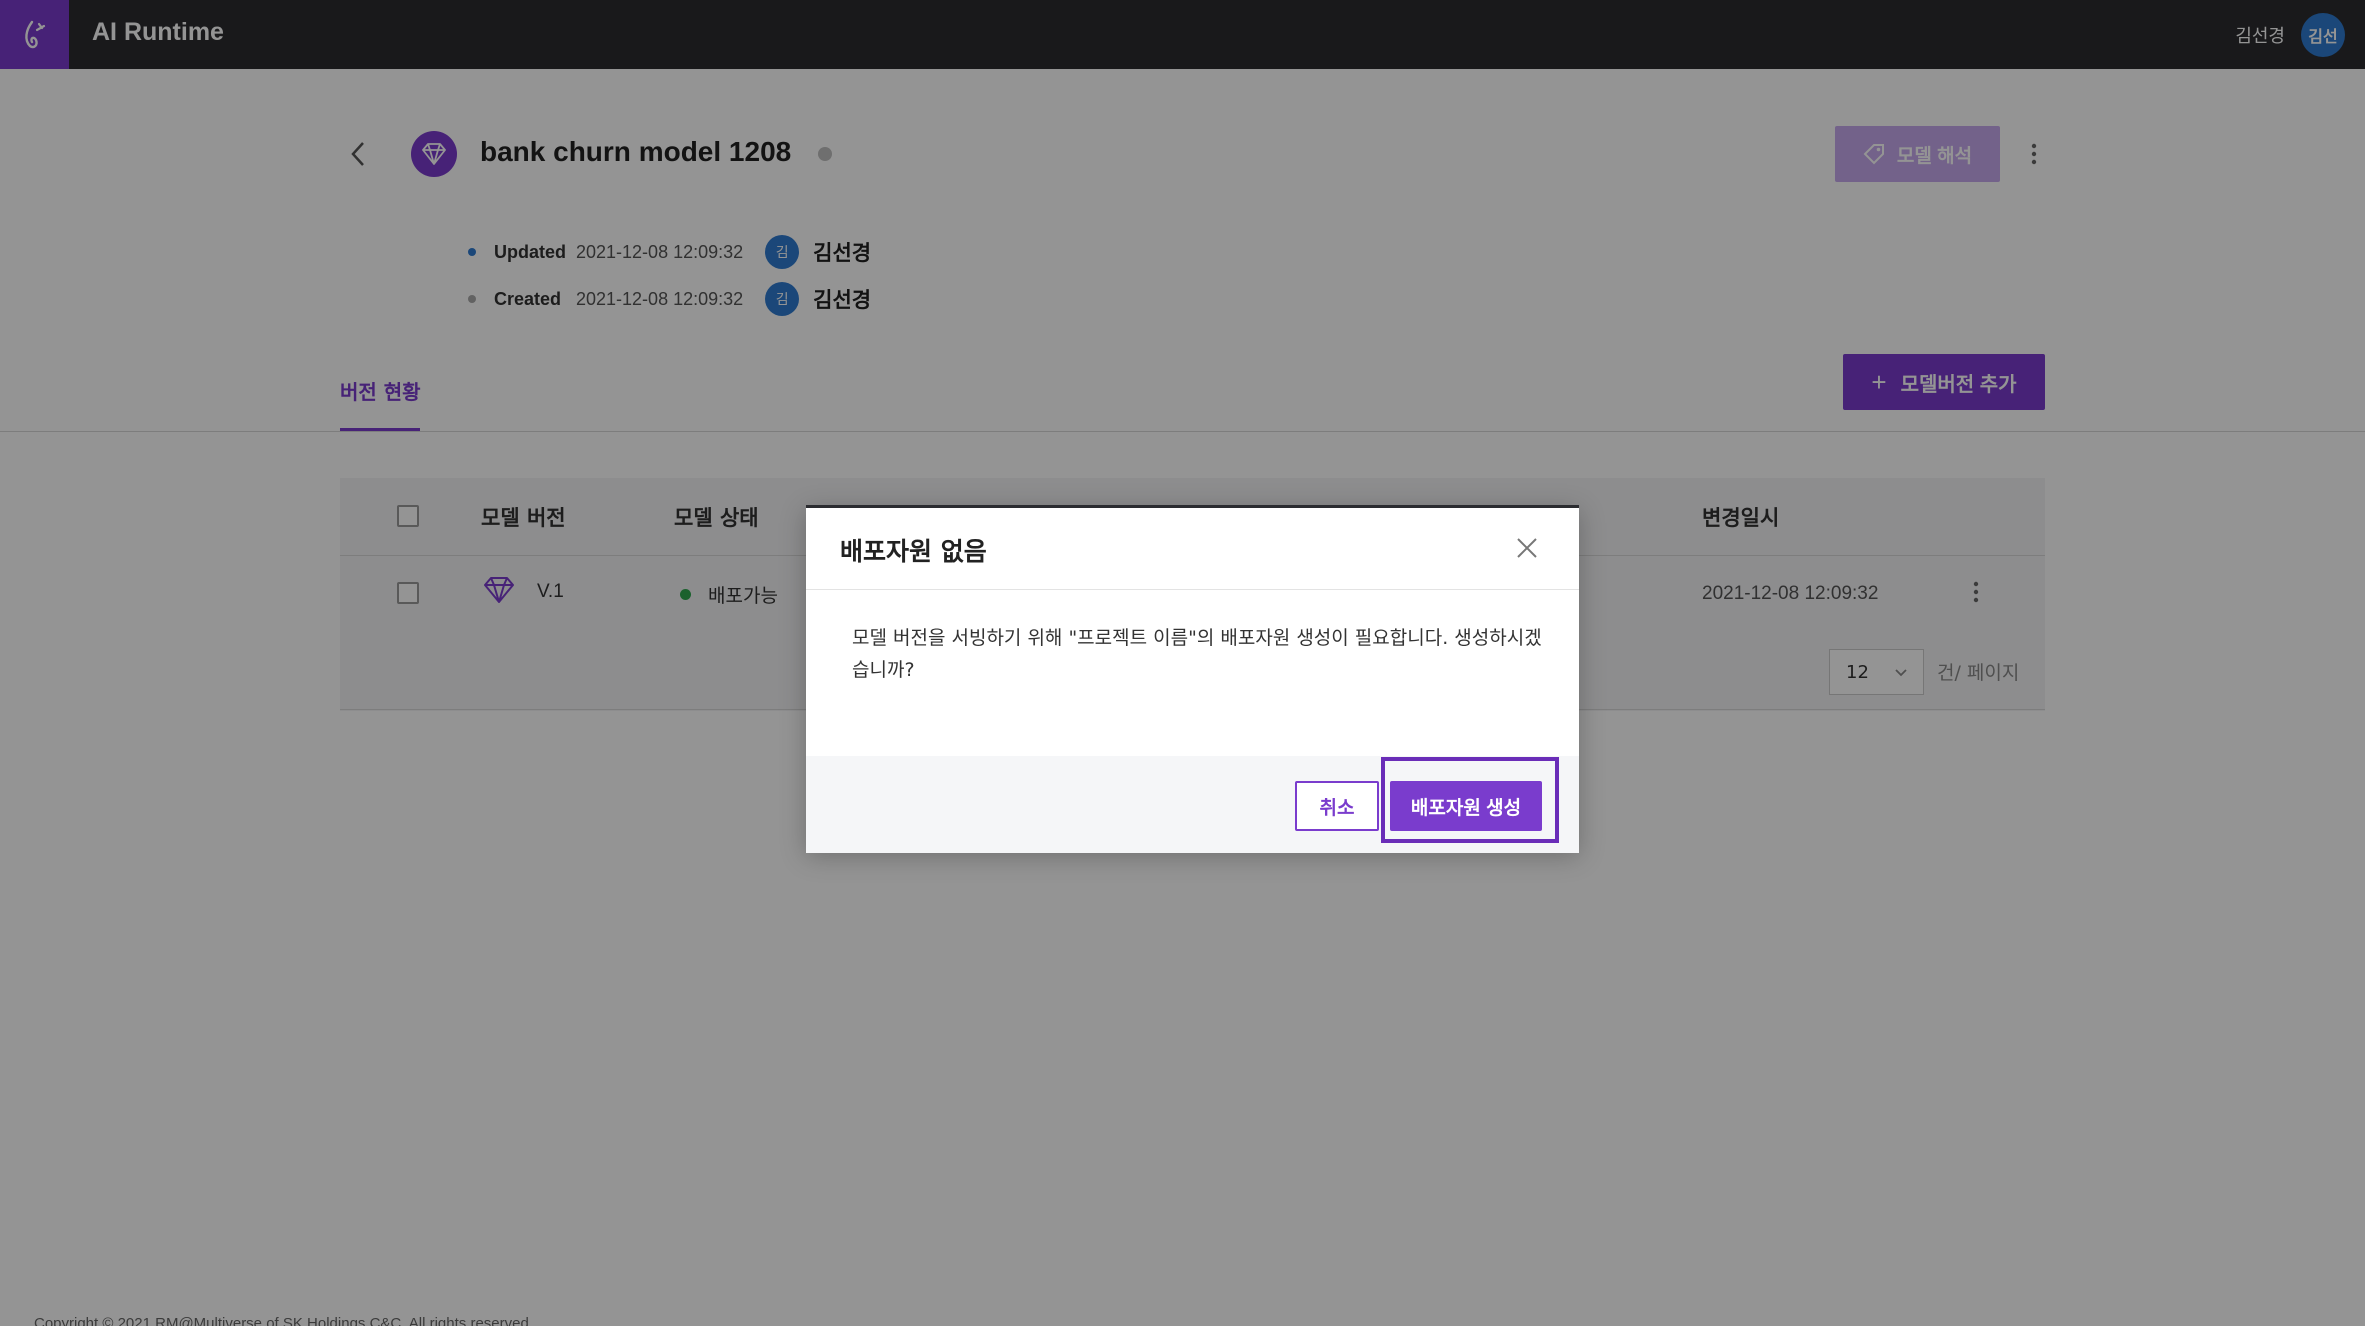 The height and width of the screenshot is (1326, 2365). What do you see at coordinates (1192, 804) in the screenshot?
I see `dialog-footer: 취소 배포자원 생성` at bounding box center [1192, 804].